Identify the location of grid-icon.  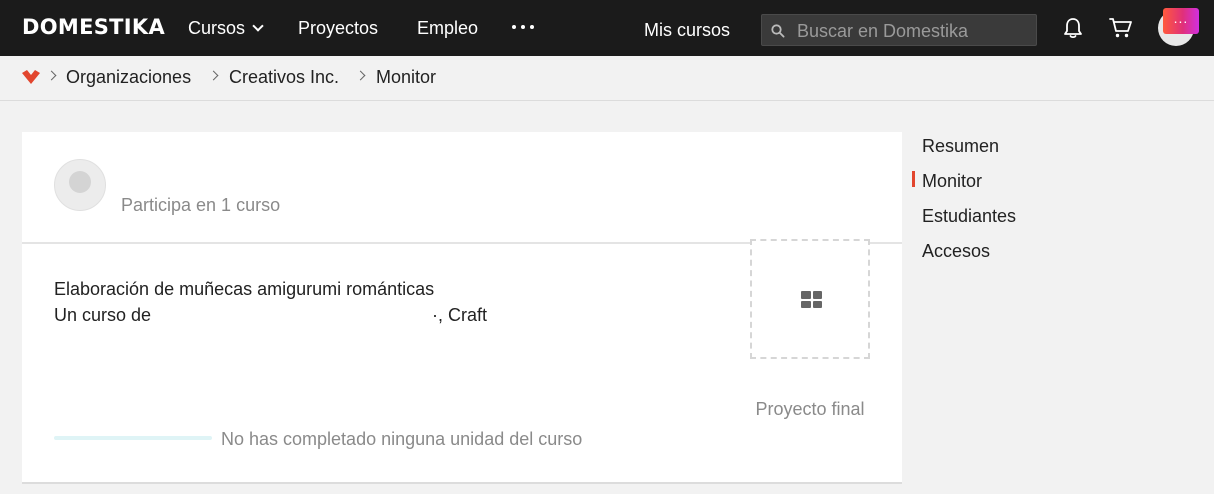
(811, 299).